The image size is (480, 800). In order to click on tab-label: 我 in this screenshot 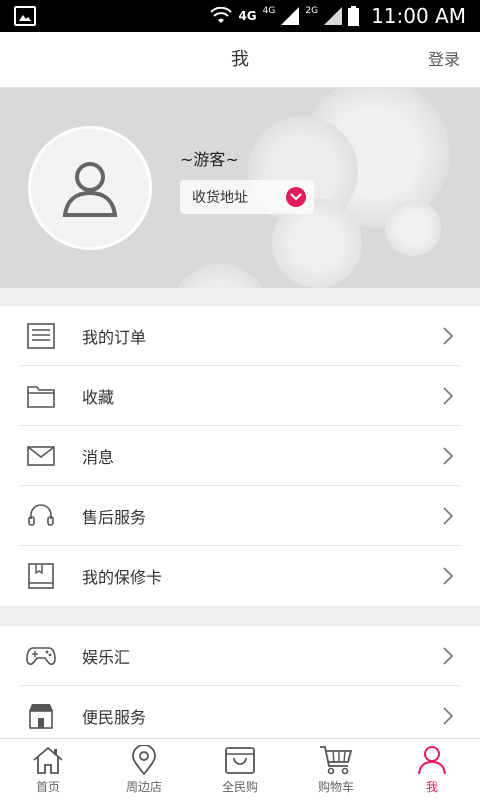, I will do `click(431, 787)`.